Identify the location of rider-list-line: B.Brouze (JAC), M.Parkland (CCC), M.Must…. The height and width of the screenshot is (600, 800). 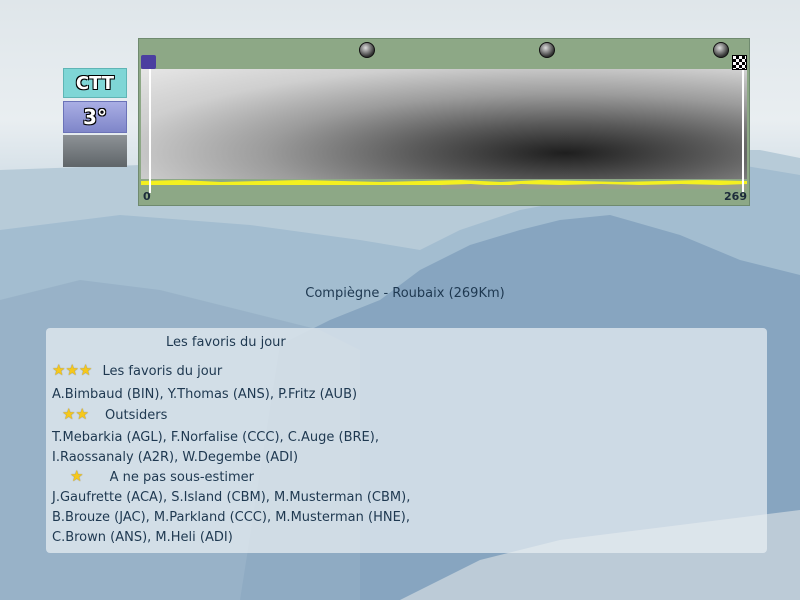
(231, 517).